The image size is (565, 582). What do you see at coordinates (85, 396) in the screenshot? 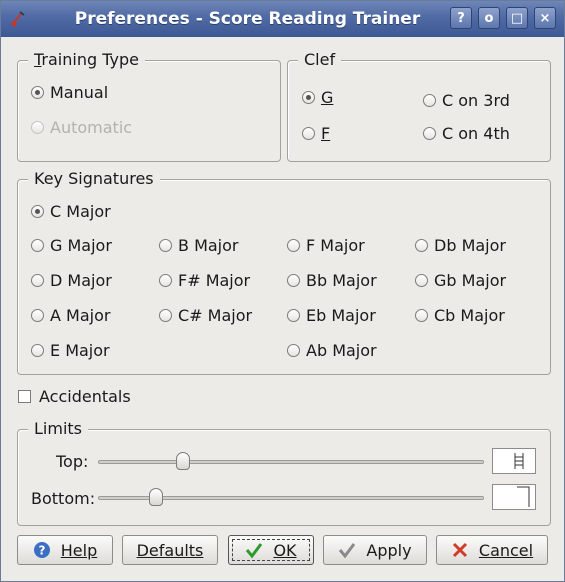
I see `accidentals-label: Accidentals` at bounding box center [85, 396].